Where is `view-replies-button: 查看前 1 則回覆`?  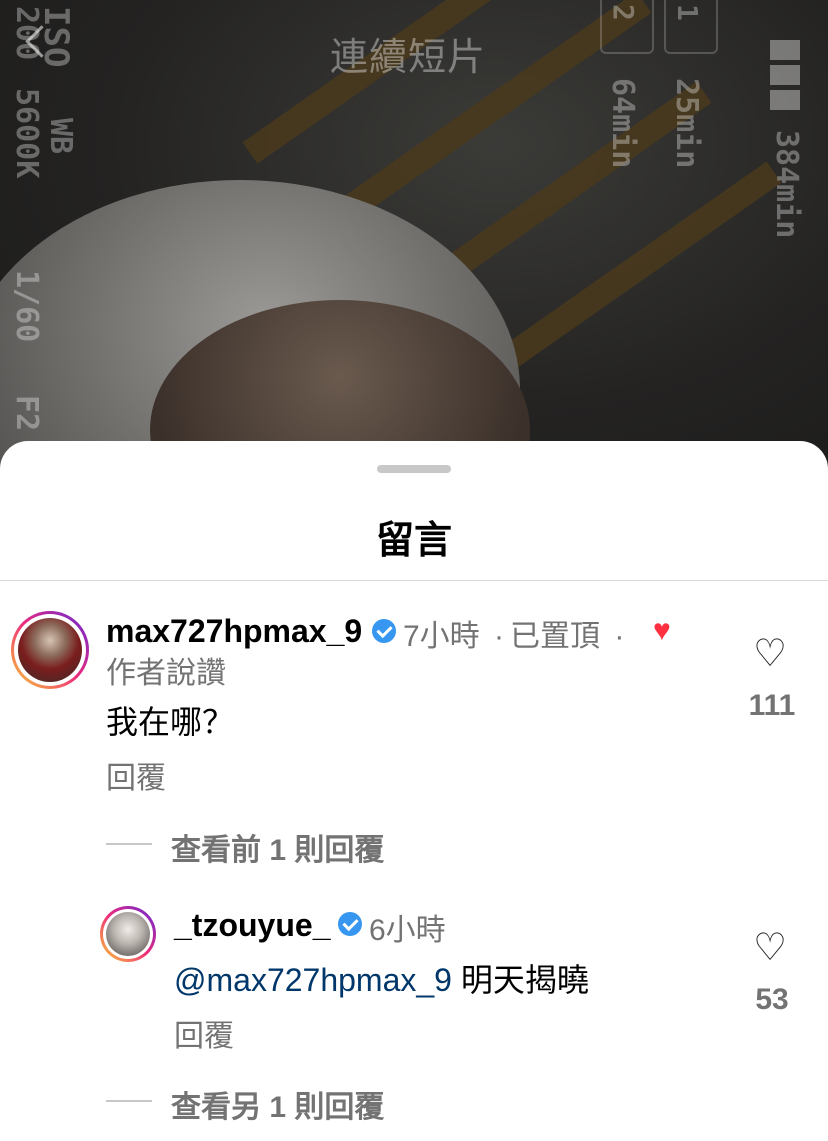
view-replies-button: 查看前 1 則回覆 is located at coordinates (277, 847).